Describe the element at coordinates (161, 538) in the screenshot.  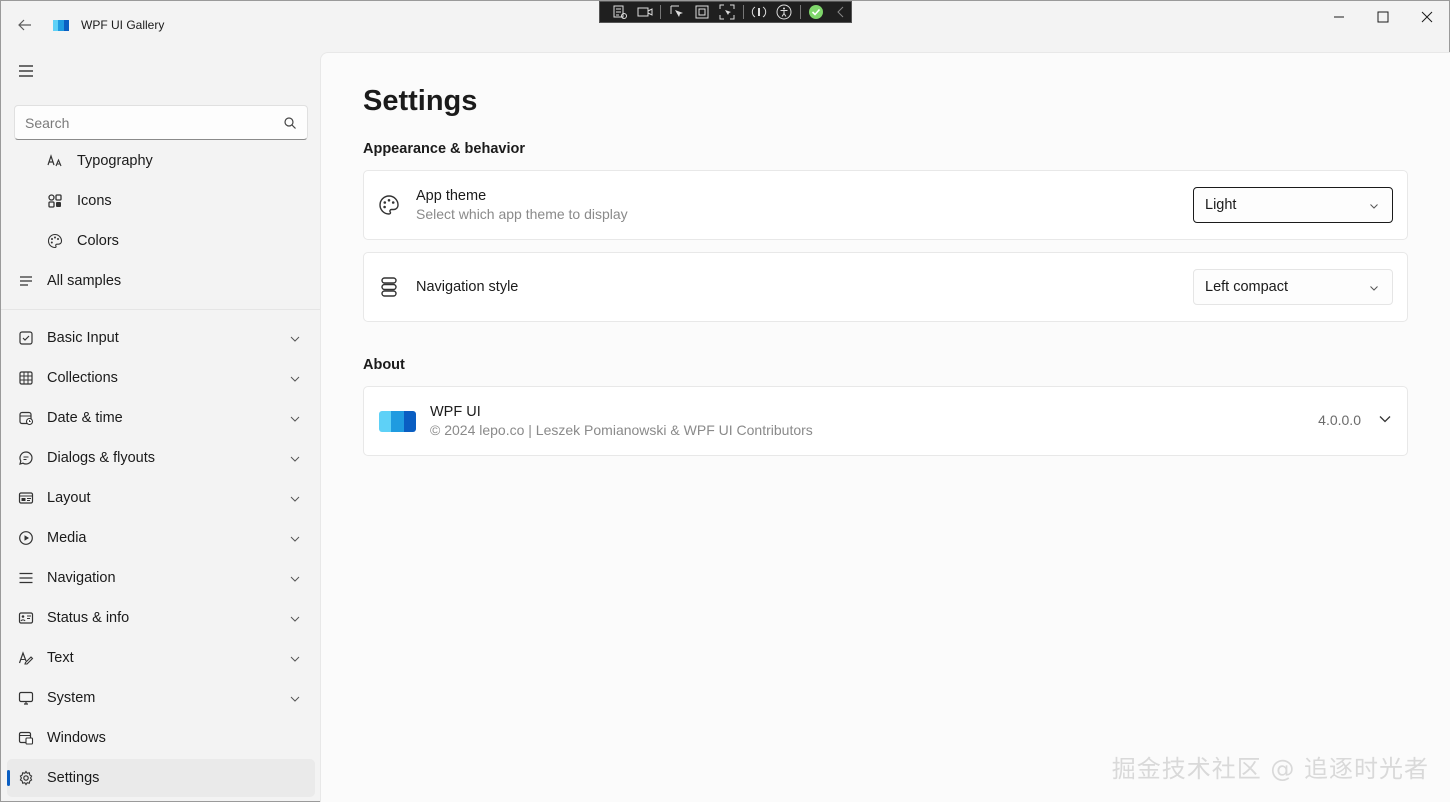
I see `sidebar-item-media: Media` at that location.